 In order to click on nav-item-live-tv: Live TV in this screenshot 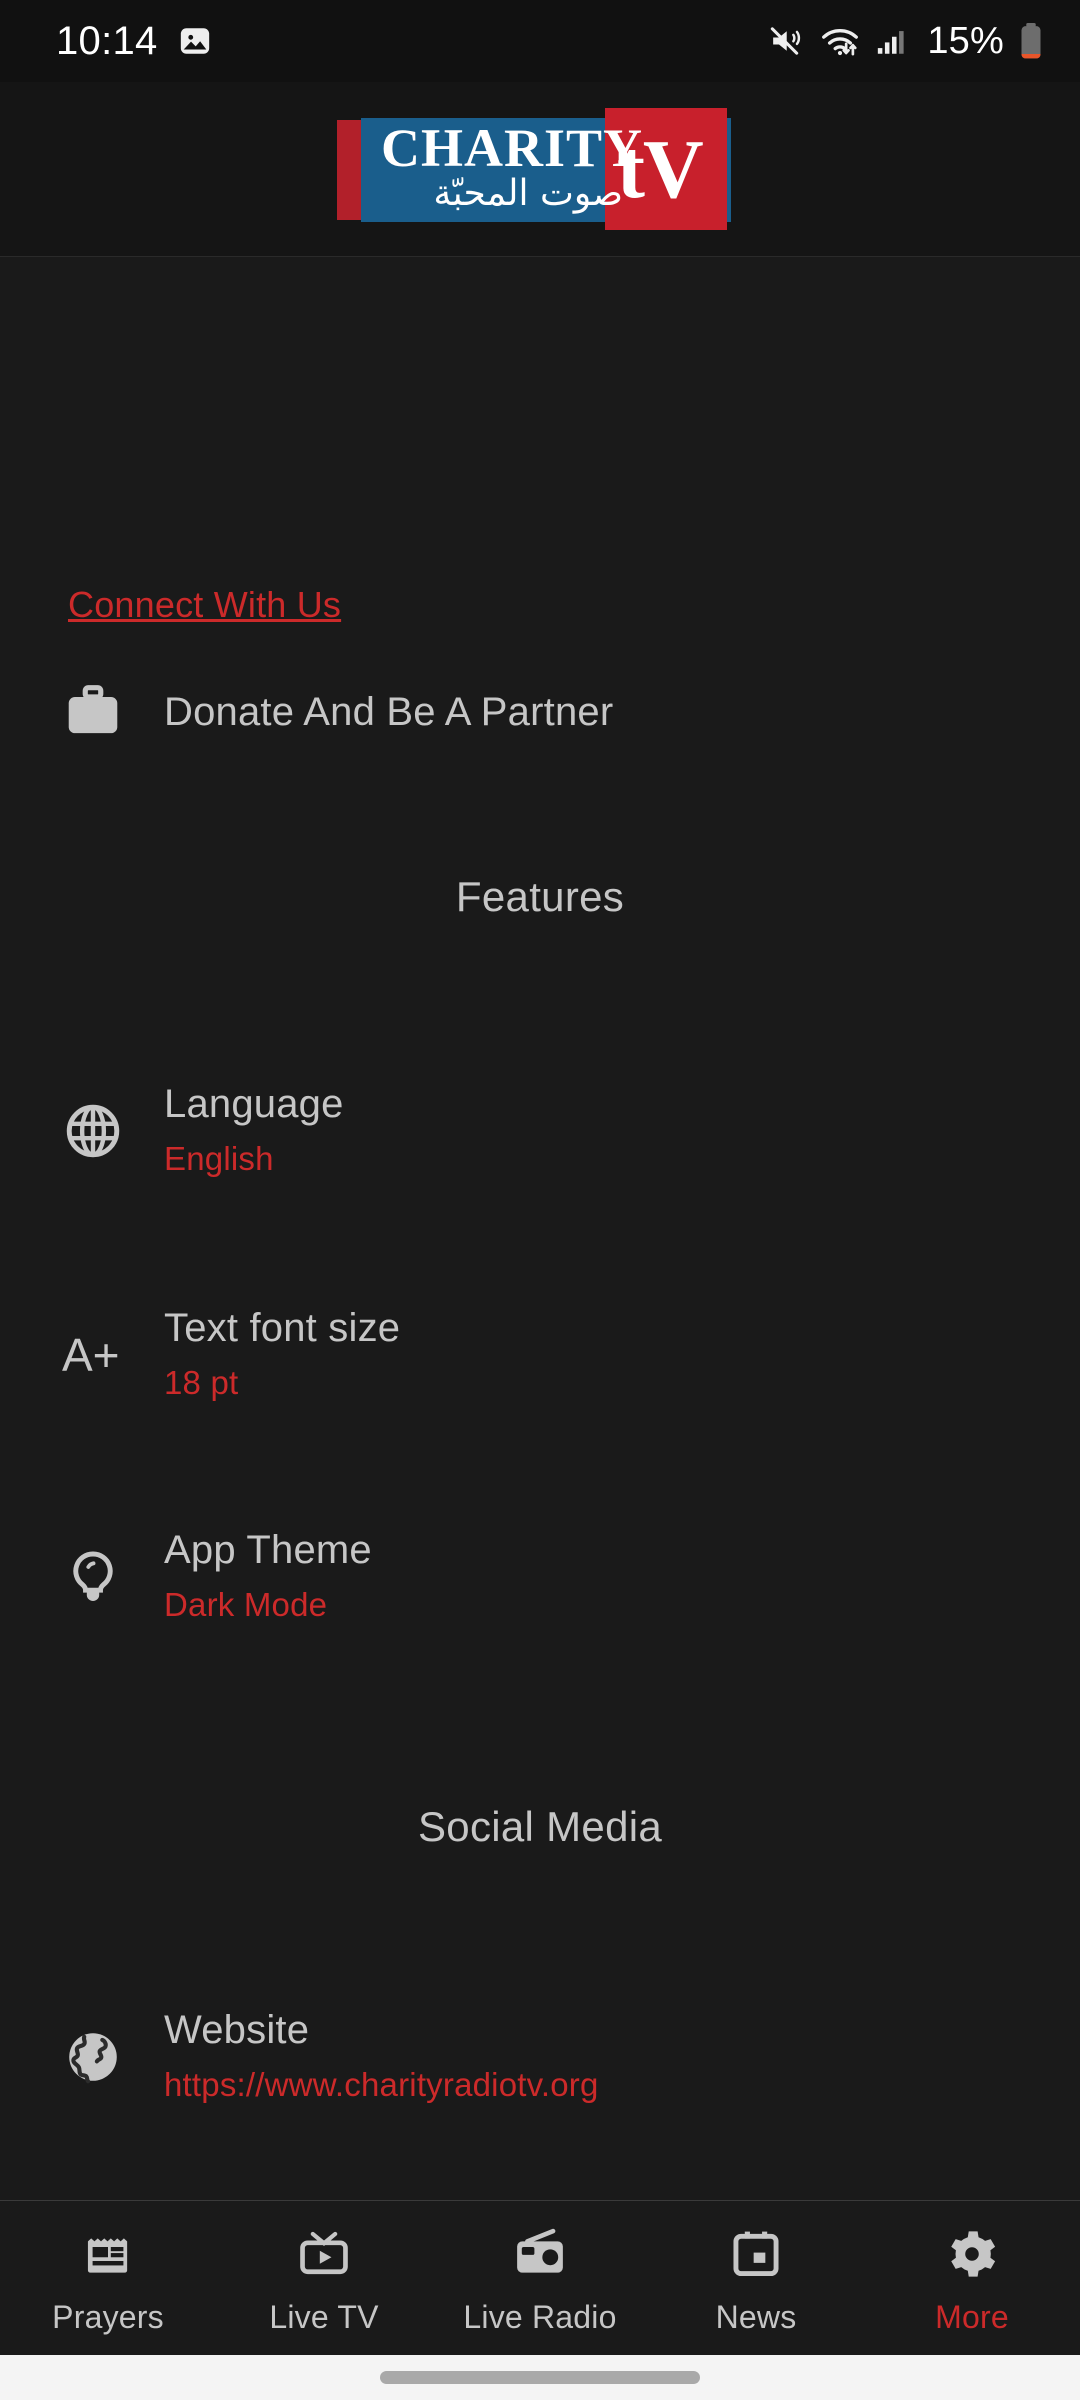, I will do `click(324, 2278)`.